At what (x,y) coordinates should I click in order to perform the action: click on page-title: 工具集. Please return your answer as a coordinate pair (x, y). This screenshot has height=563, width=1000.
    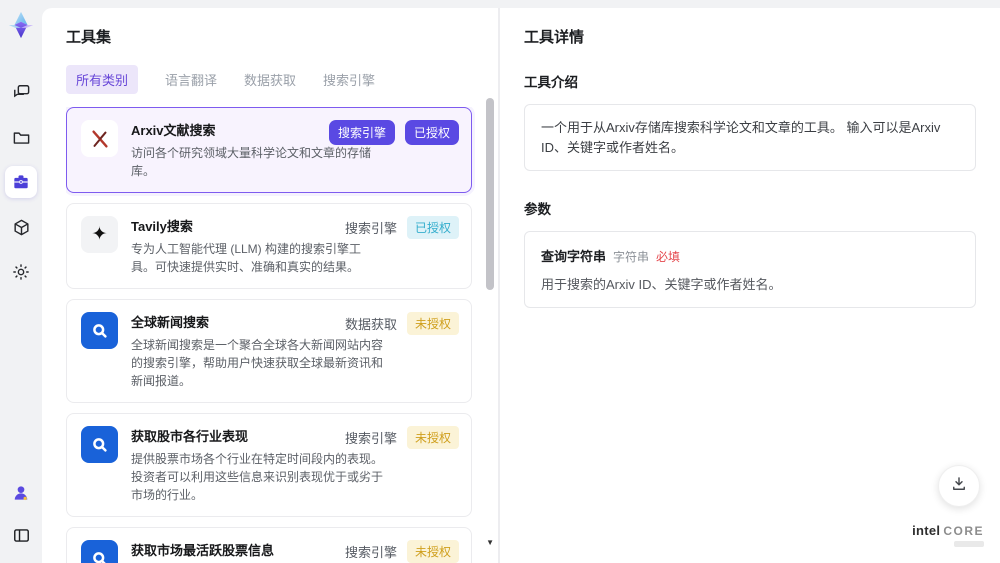
    Looking at the image, I should click on (89, 37).